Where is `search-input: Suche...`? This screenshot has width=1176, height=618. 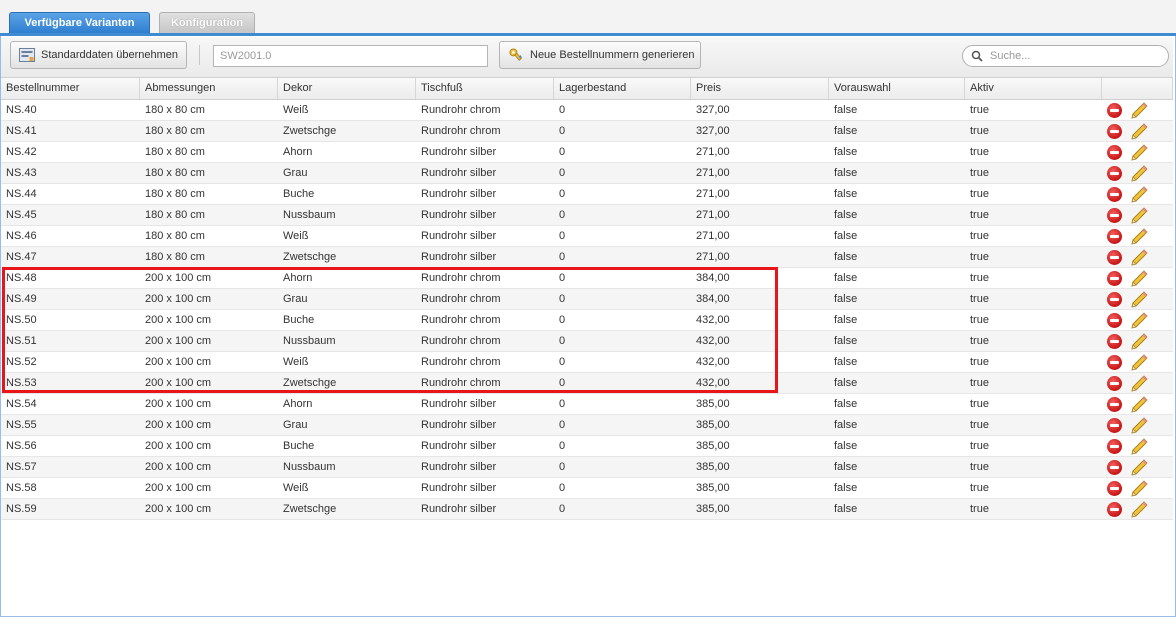 search-input: Suche... is located at coordinates (1065, 56).